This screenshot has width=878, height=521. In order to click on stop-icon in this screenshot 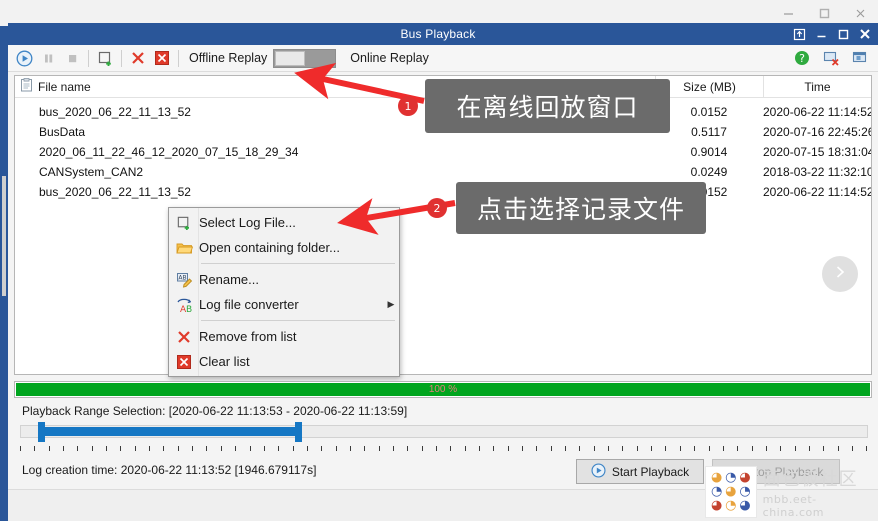, I will do `click(72, 58)`.